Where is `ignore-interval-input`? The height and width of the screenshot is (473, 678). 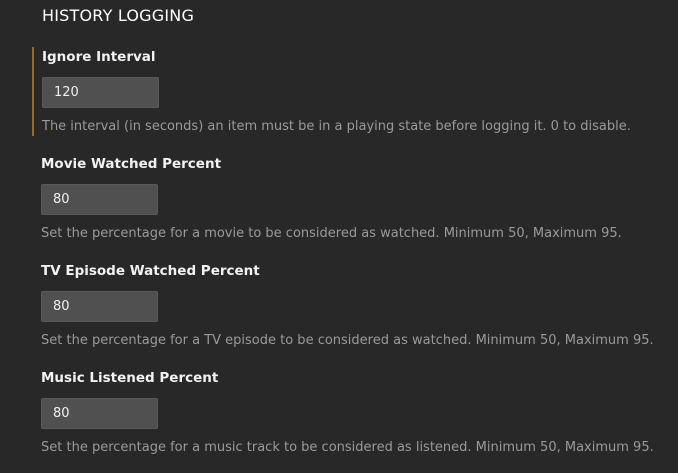 ignore-interval-input is located at coordinates (100, 92).